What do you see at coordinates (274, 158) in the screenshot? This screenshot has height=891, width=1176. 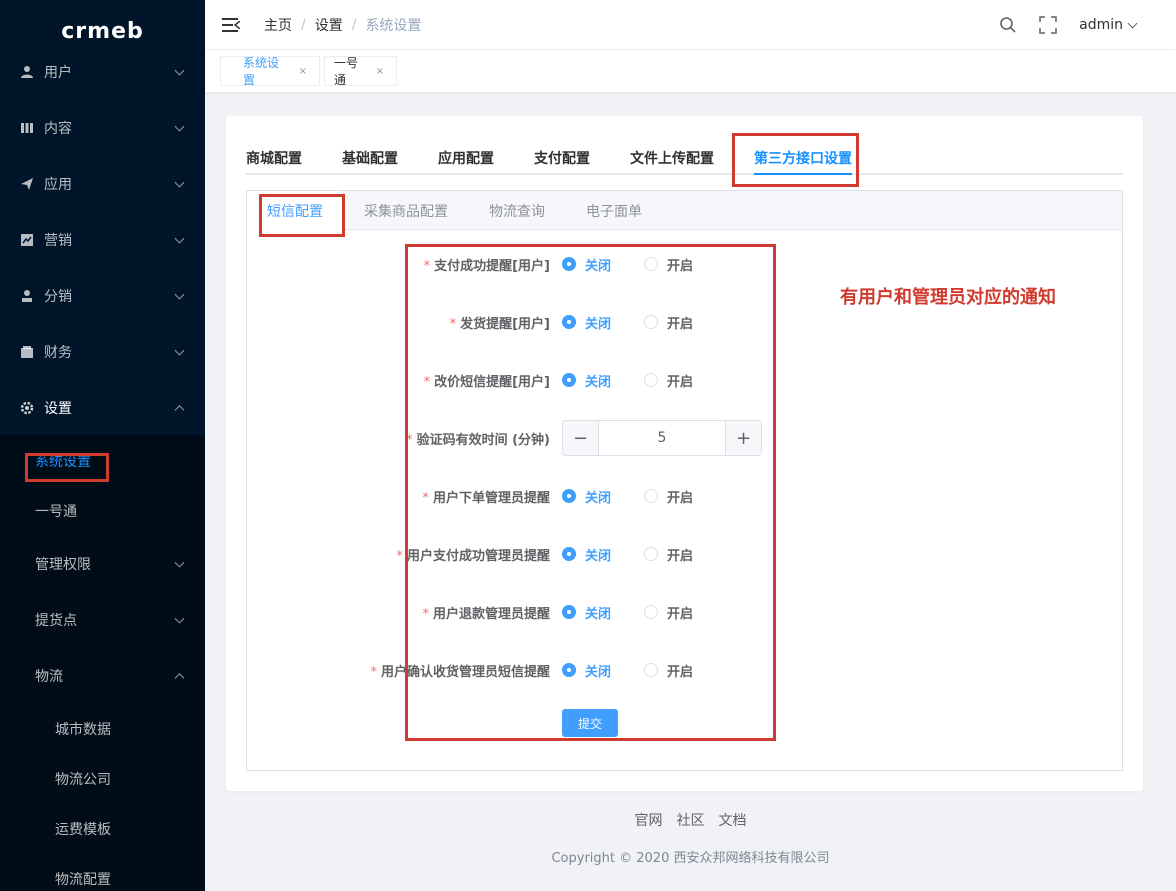 I see `tab-mall-config: 商城配置` at bounding box center [274, 158].